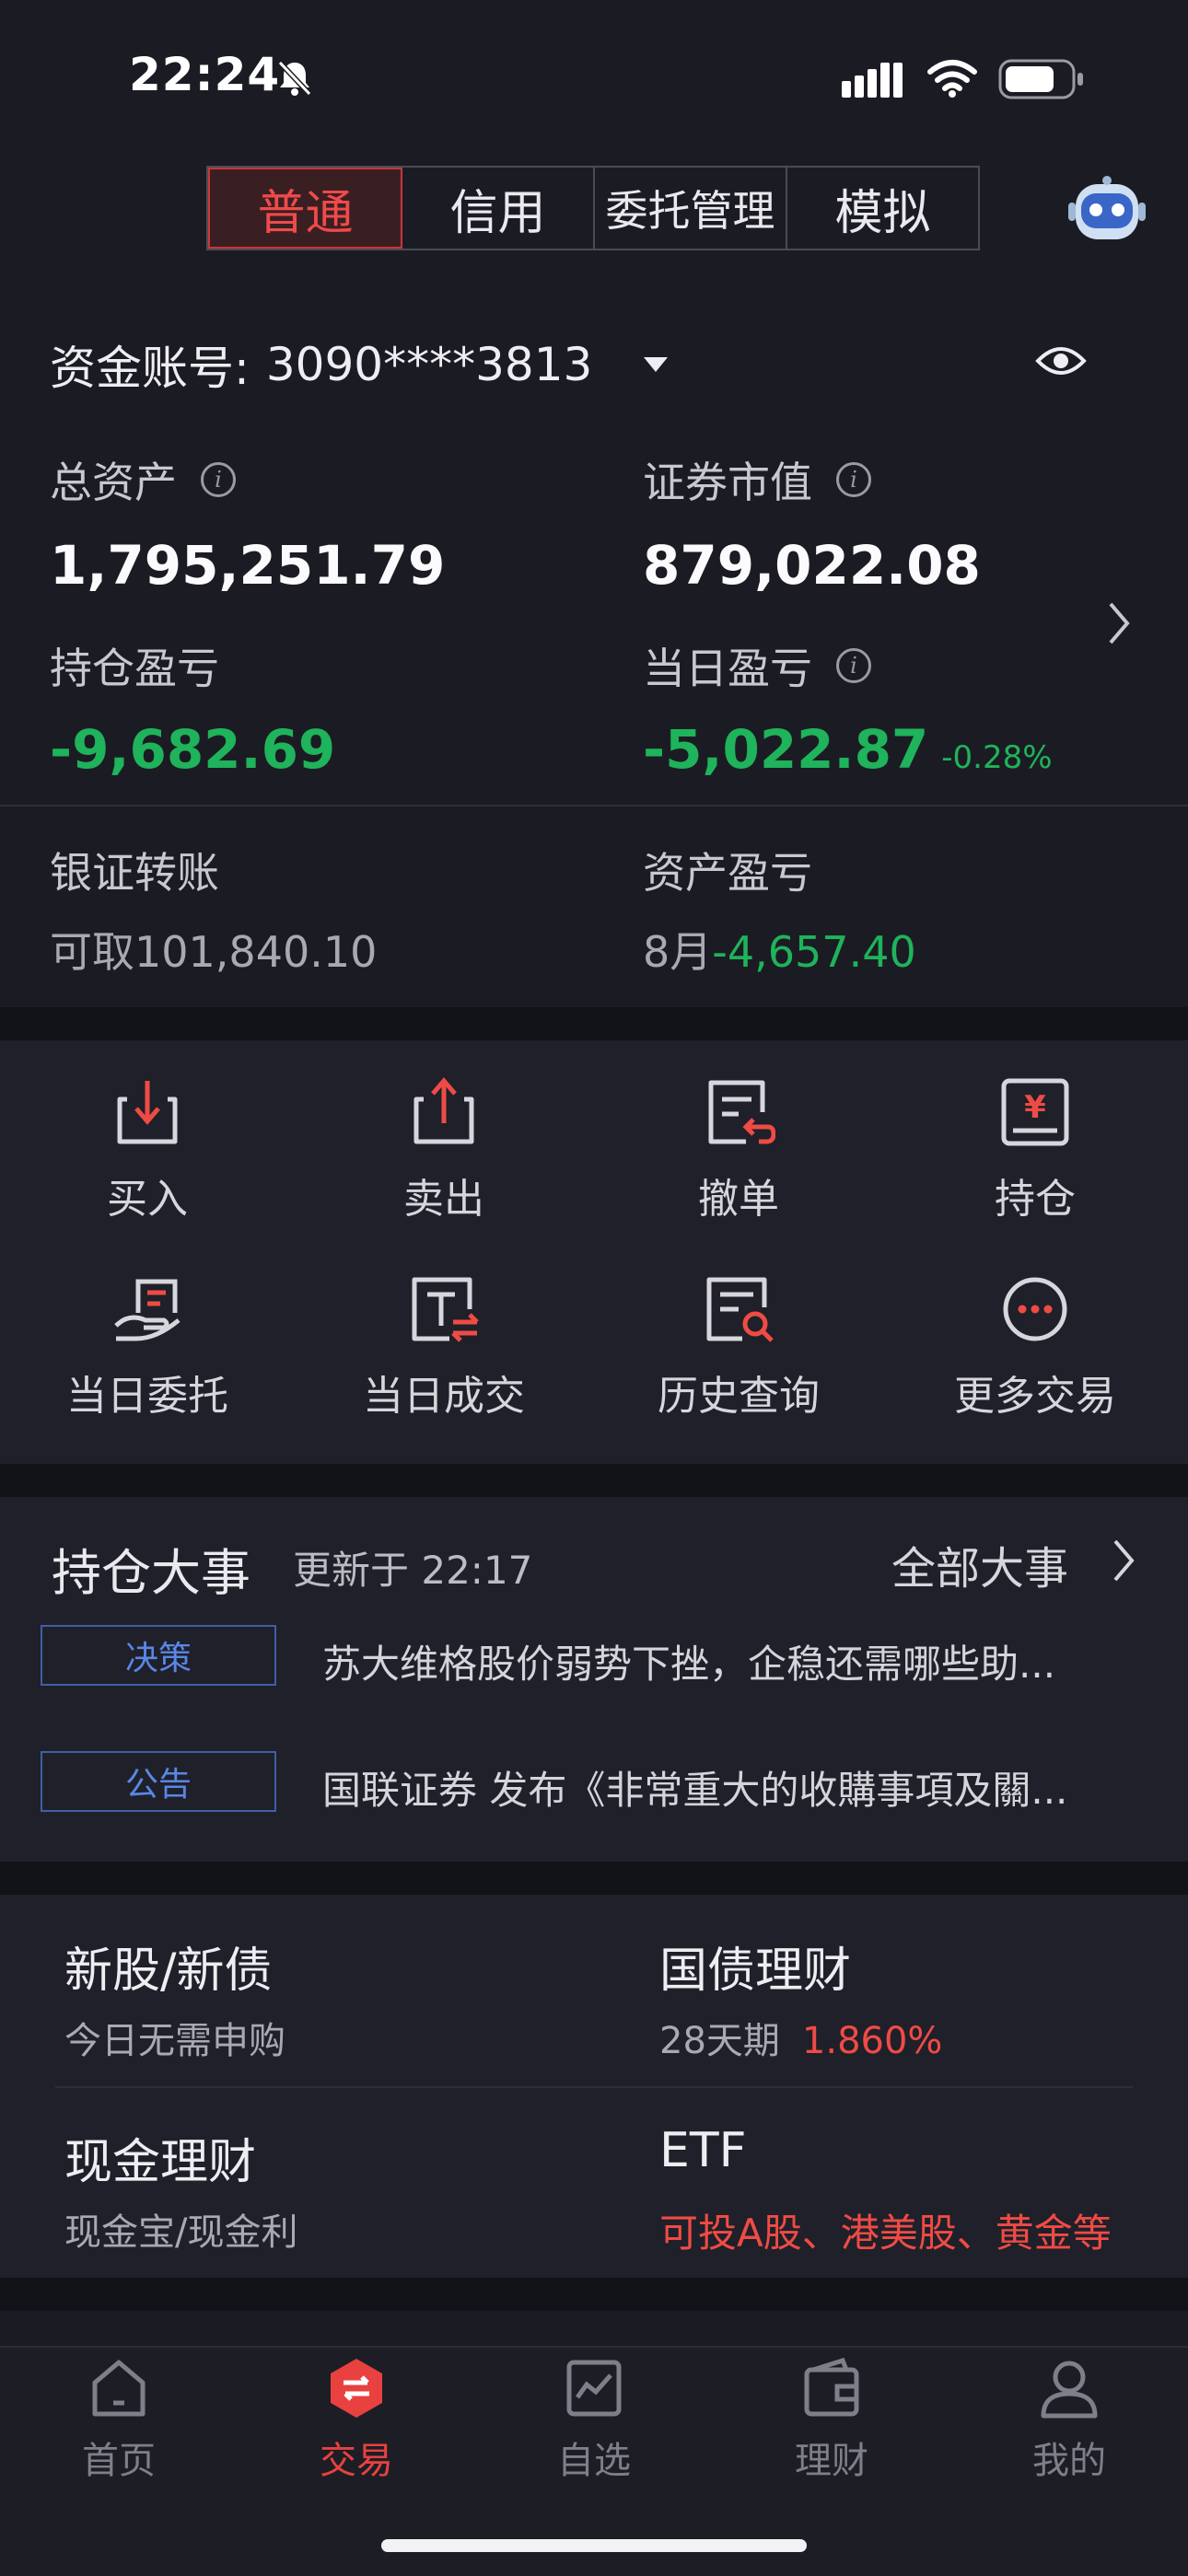 The height and width of the screenshot is (2576, 1188). Describe the element at coordinates (738, 1346) in the screenshot. I see `history-search-button: 历史查询` at that location.